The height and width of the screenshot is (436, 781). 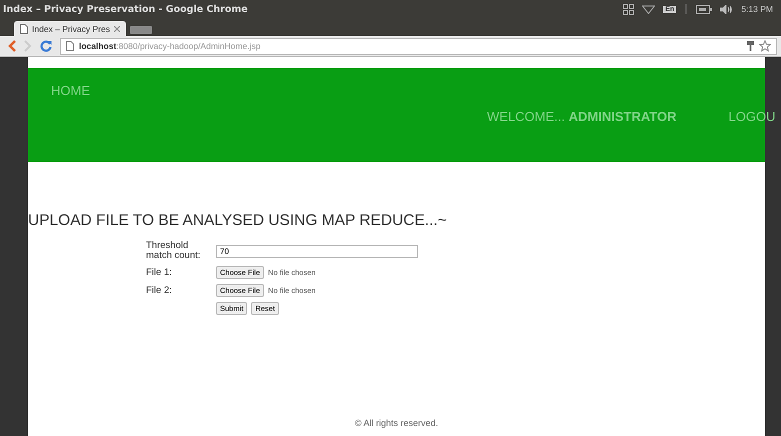 What do you see at coordinates (649, 9) in the screenshot?
I see `wifi-icon` at bounding box center [649, 9].